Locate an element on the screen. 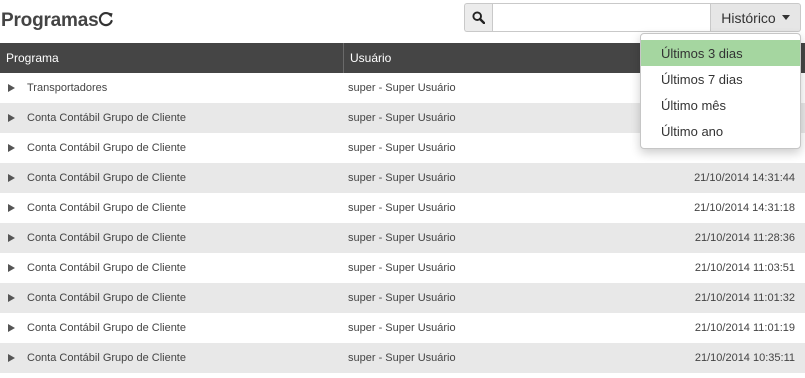 Image resolution: width=805 pixels, height=378 pixels. history-option-year: Último ano is located at coordinates (720, 131).